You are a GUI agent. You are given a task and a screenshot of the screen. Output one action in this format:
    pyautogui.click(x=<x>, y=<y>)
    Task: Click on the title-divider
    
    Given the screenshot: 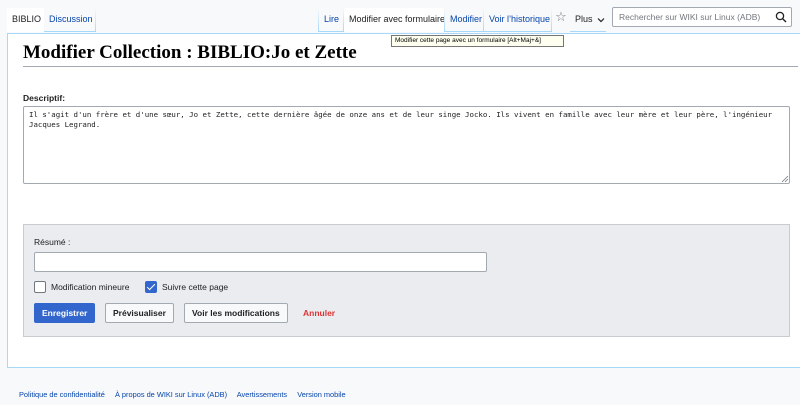 What is the action you would take?
    pyautogui.click(x=410, y=66)
    